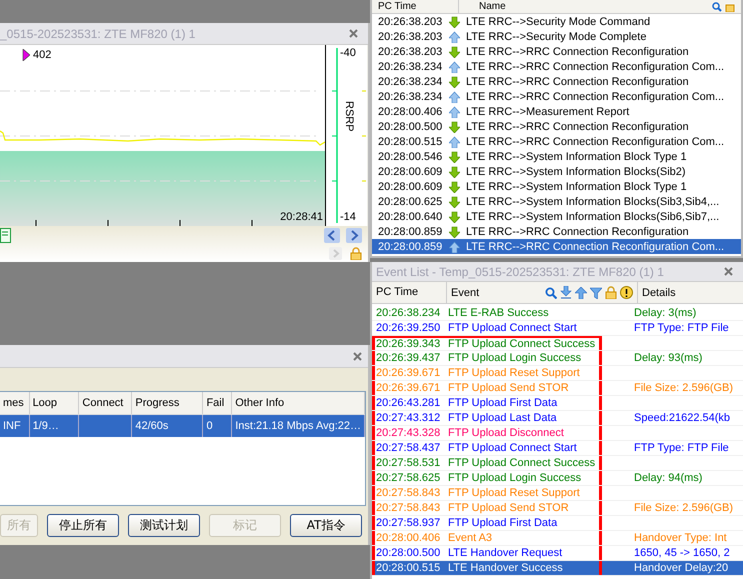  I want to click on message-row: 20:28:00.546 LTE RRC-->System Information Block Type 1, so click(556, 156).